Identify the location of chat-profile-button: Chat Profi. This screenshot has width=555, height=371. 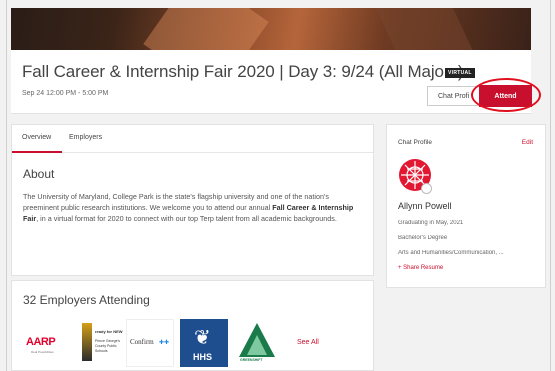
(456, 96).